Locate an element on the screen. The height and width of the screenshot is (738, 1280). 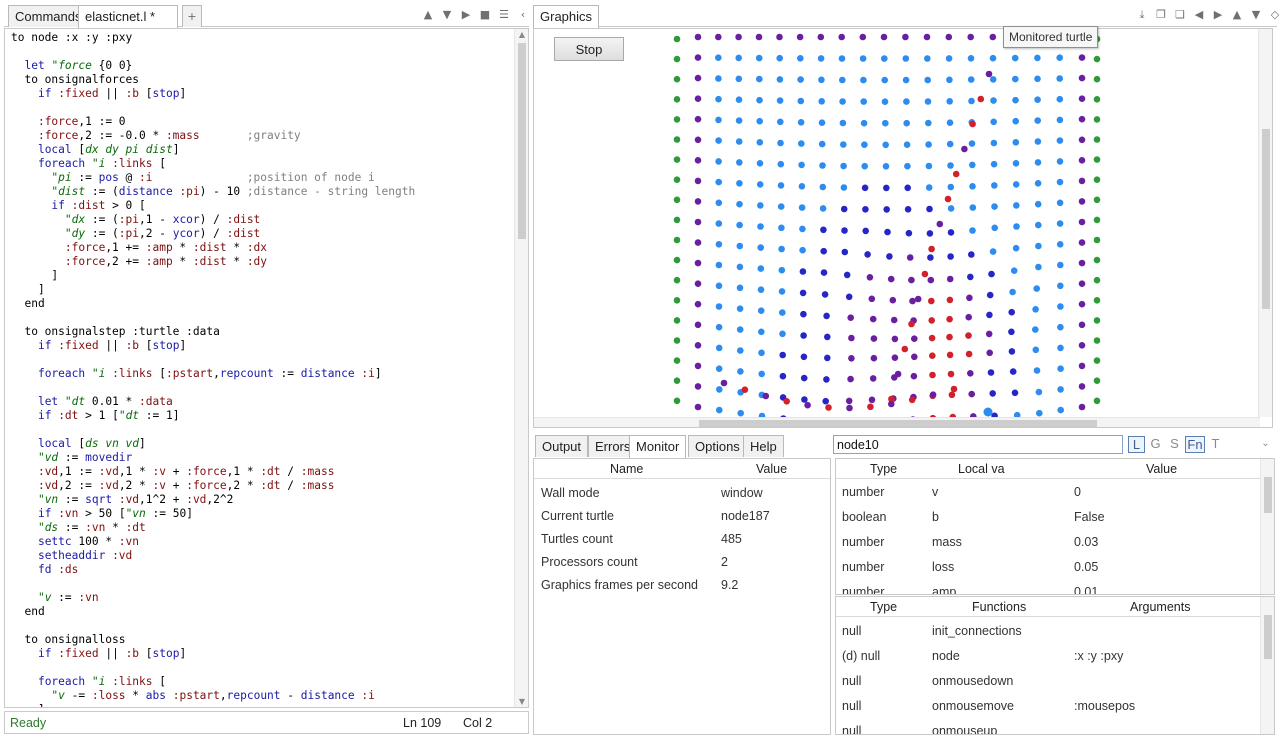
graphics-vscrollbar is located at coordinates (1265, 223).